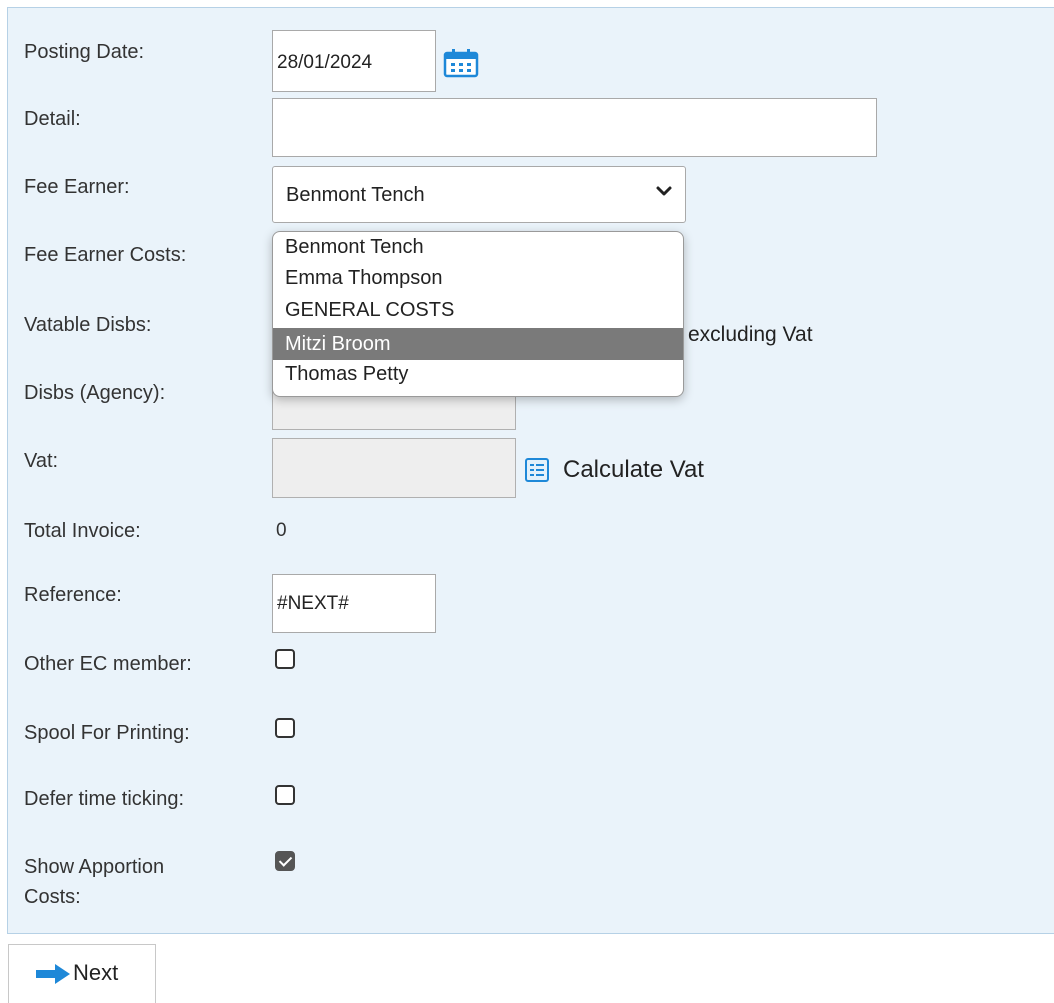 The height and width of the screenshot is (1003, 1054). What do you see at coordinates (104, 799) in the screenshot?
I see `defer-time-ticking-label: Defer time ticking:` at bounding box center [104, 799].